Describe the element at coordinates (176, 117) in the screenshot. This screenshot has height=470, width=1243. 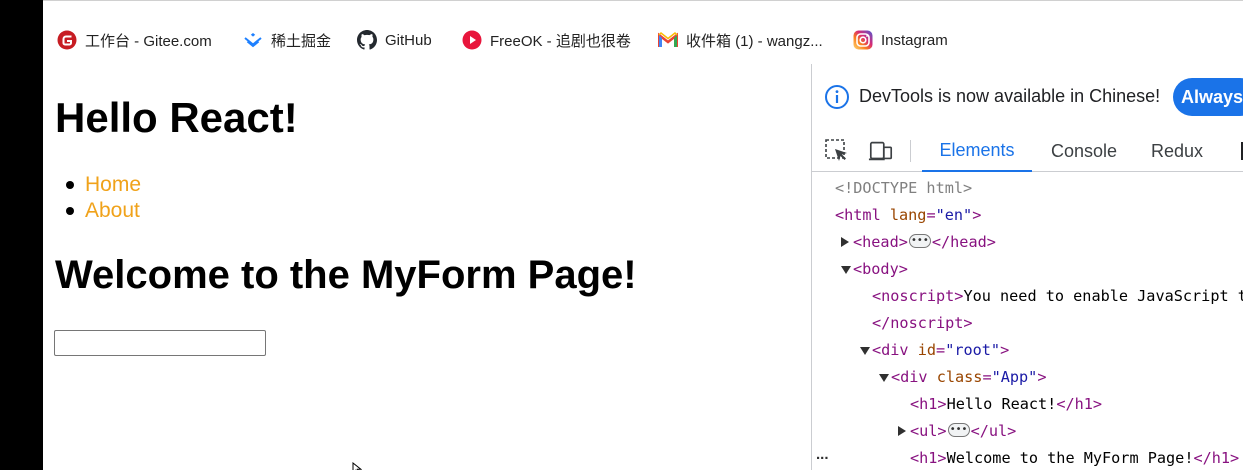
I see `page-title: Hello React!` at that location.